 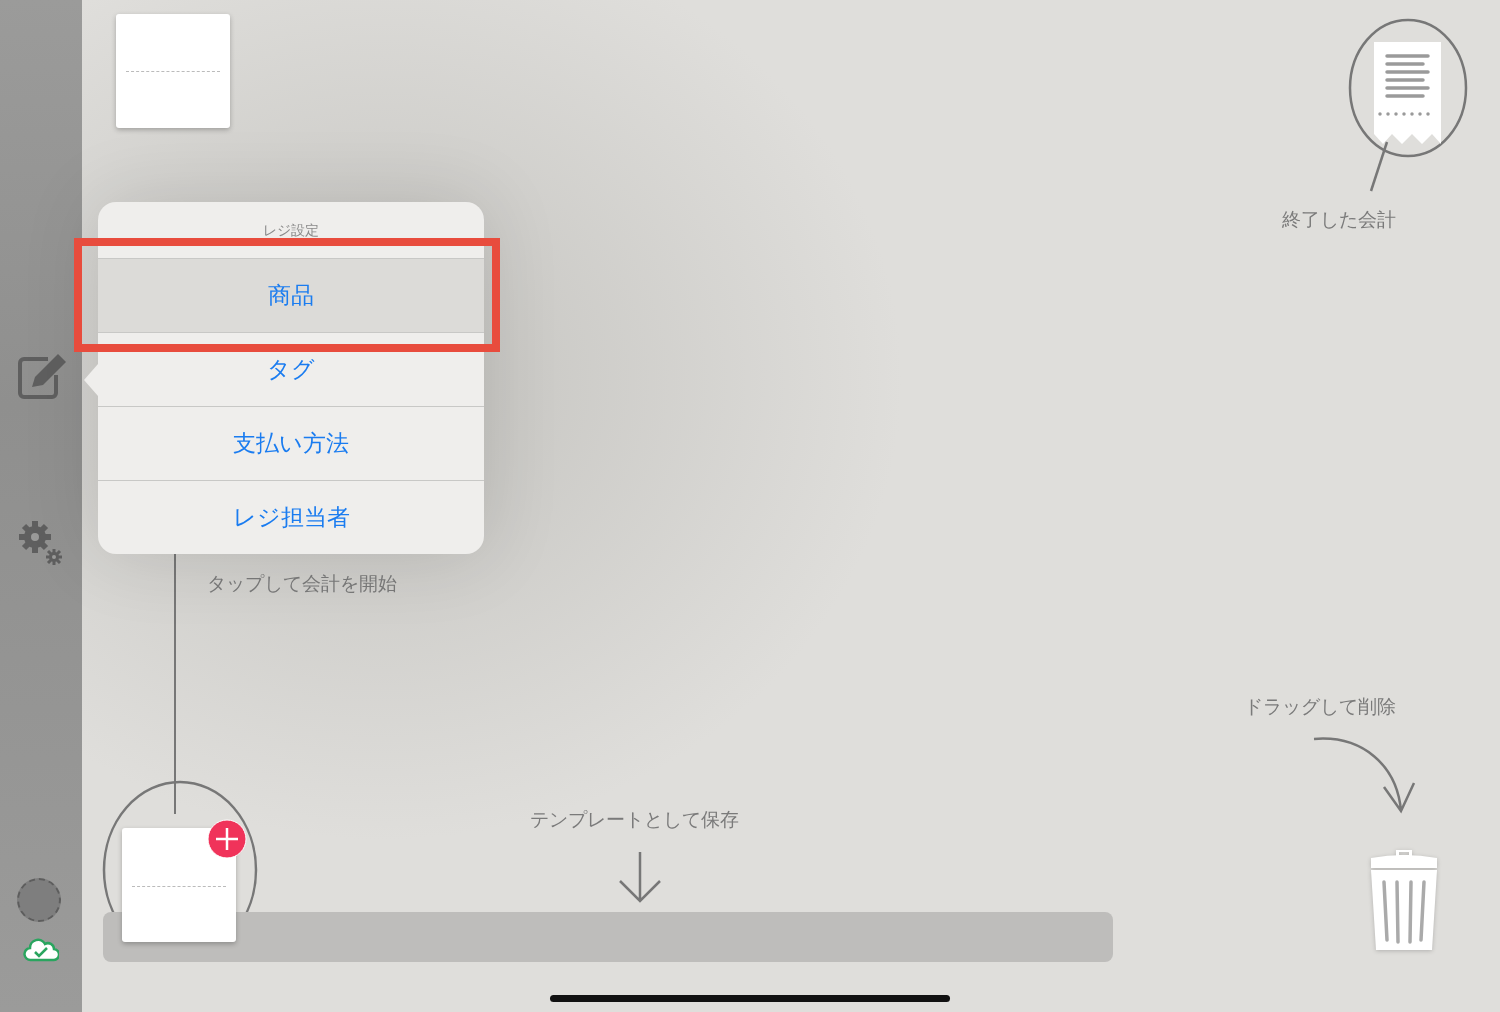 What do you see at coordinates (41, 543) in the screenshot?
I see `settings-icon` at bounding box center [41, 543].